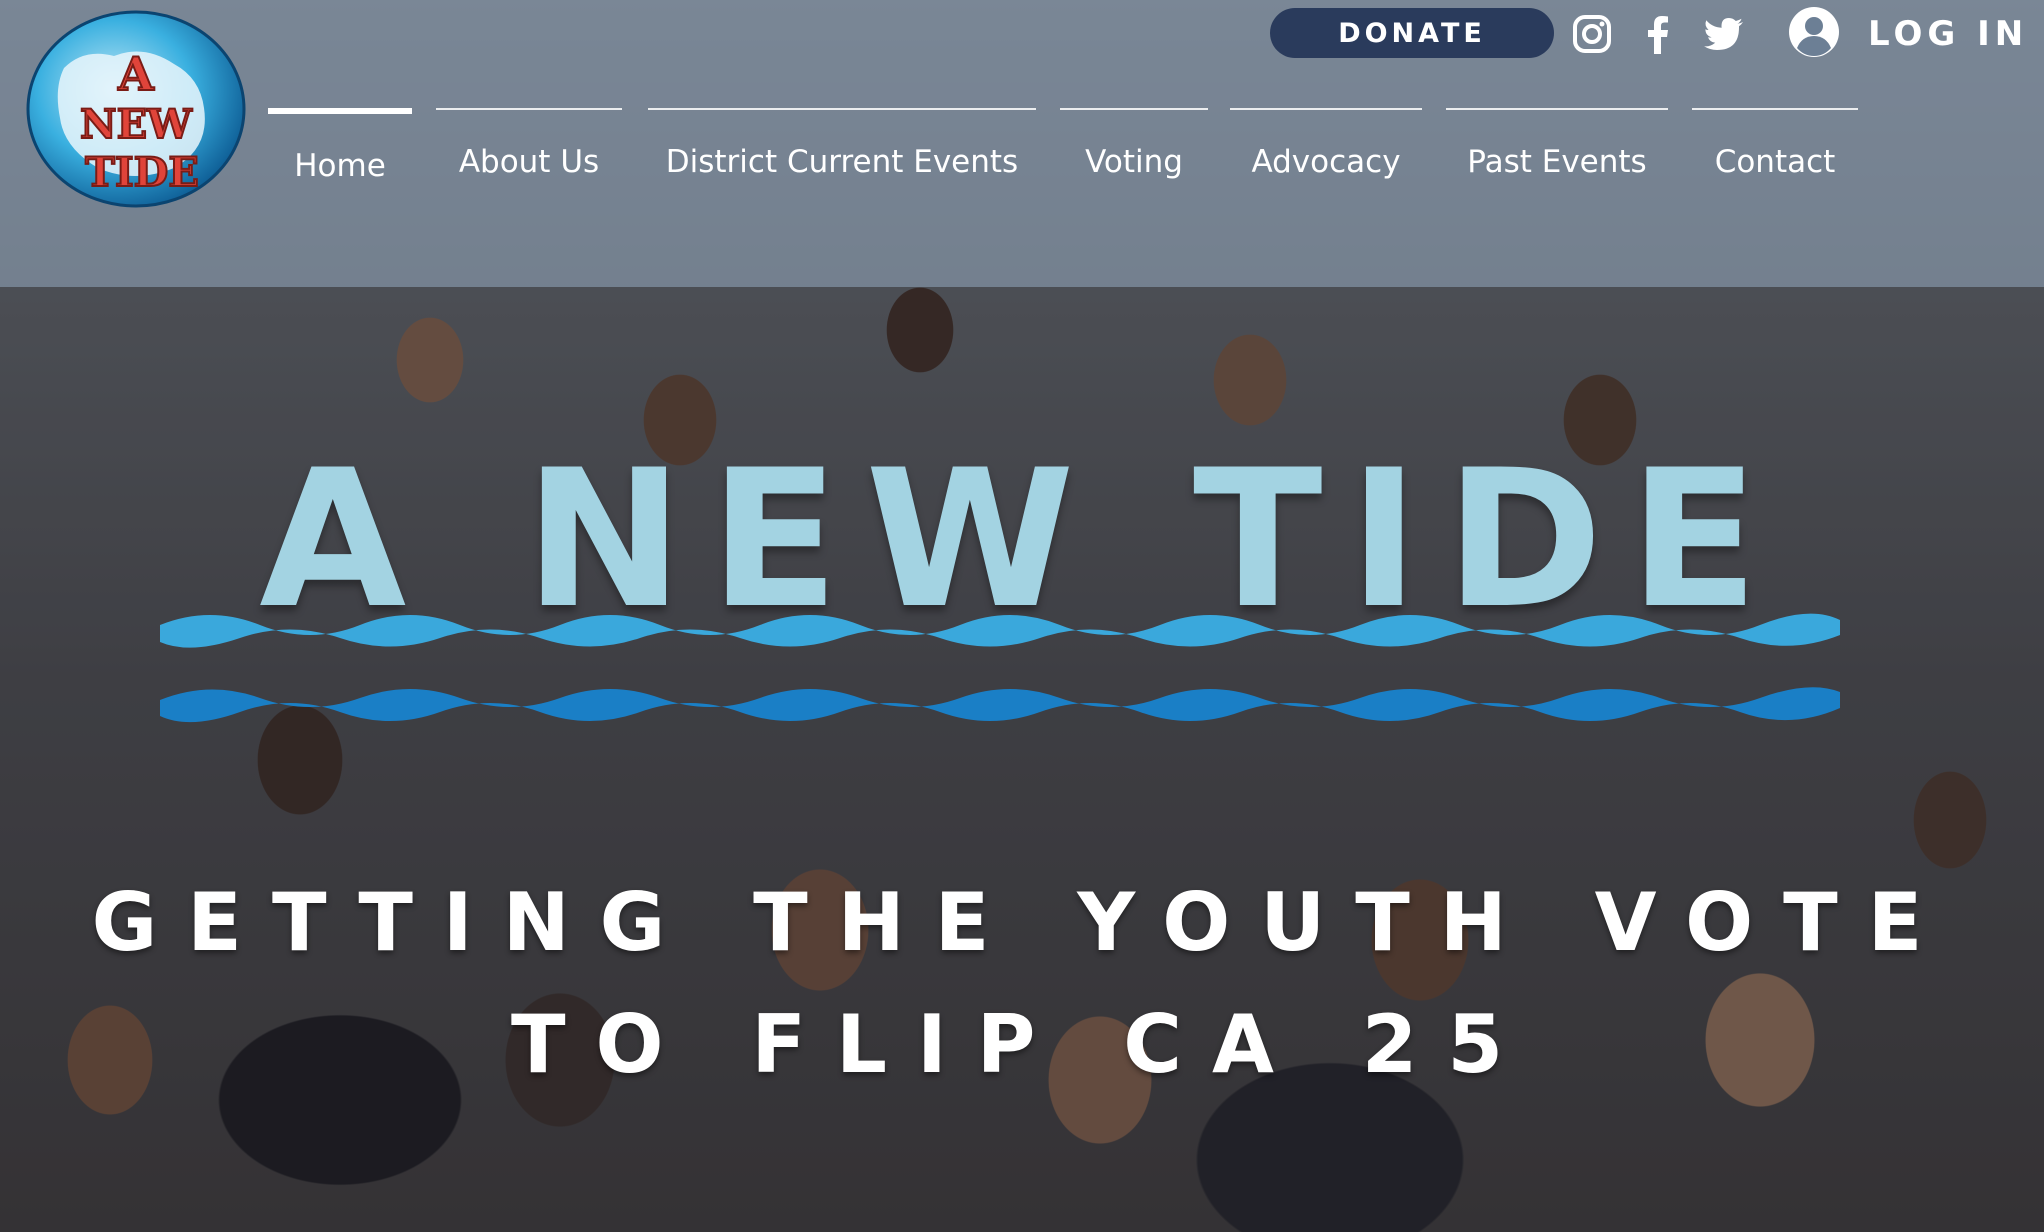 The width and height of the screenshot is (2044, 1232). Describe the element at coordinates (1000, 660) in the screenshot. I see `wave-graphic` at that location.